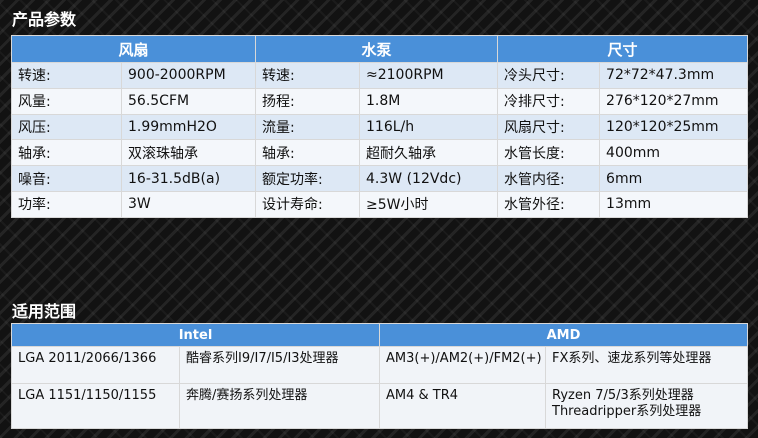 The image size is (758, 438). Describe the element at coordinates (674, 153) in the screenshot. I see `cell: 400mm` at that location.